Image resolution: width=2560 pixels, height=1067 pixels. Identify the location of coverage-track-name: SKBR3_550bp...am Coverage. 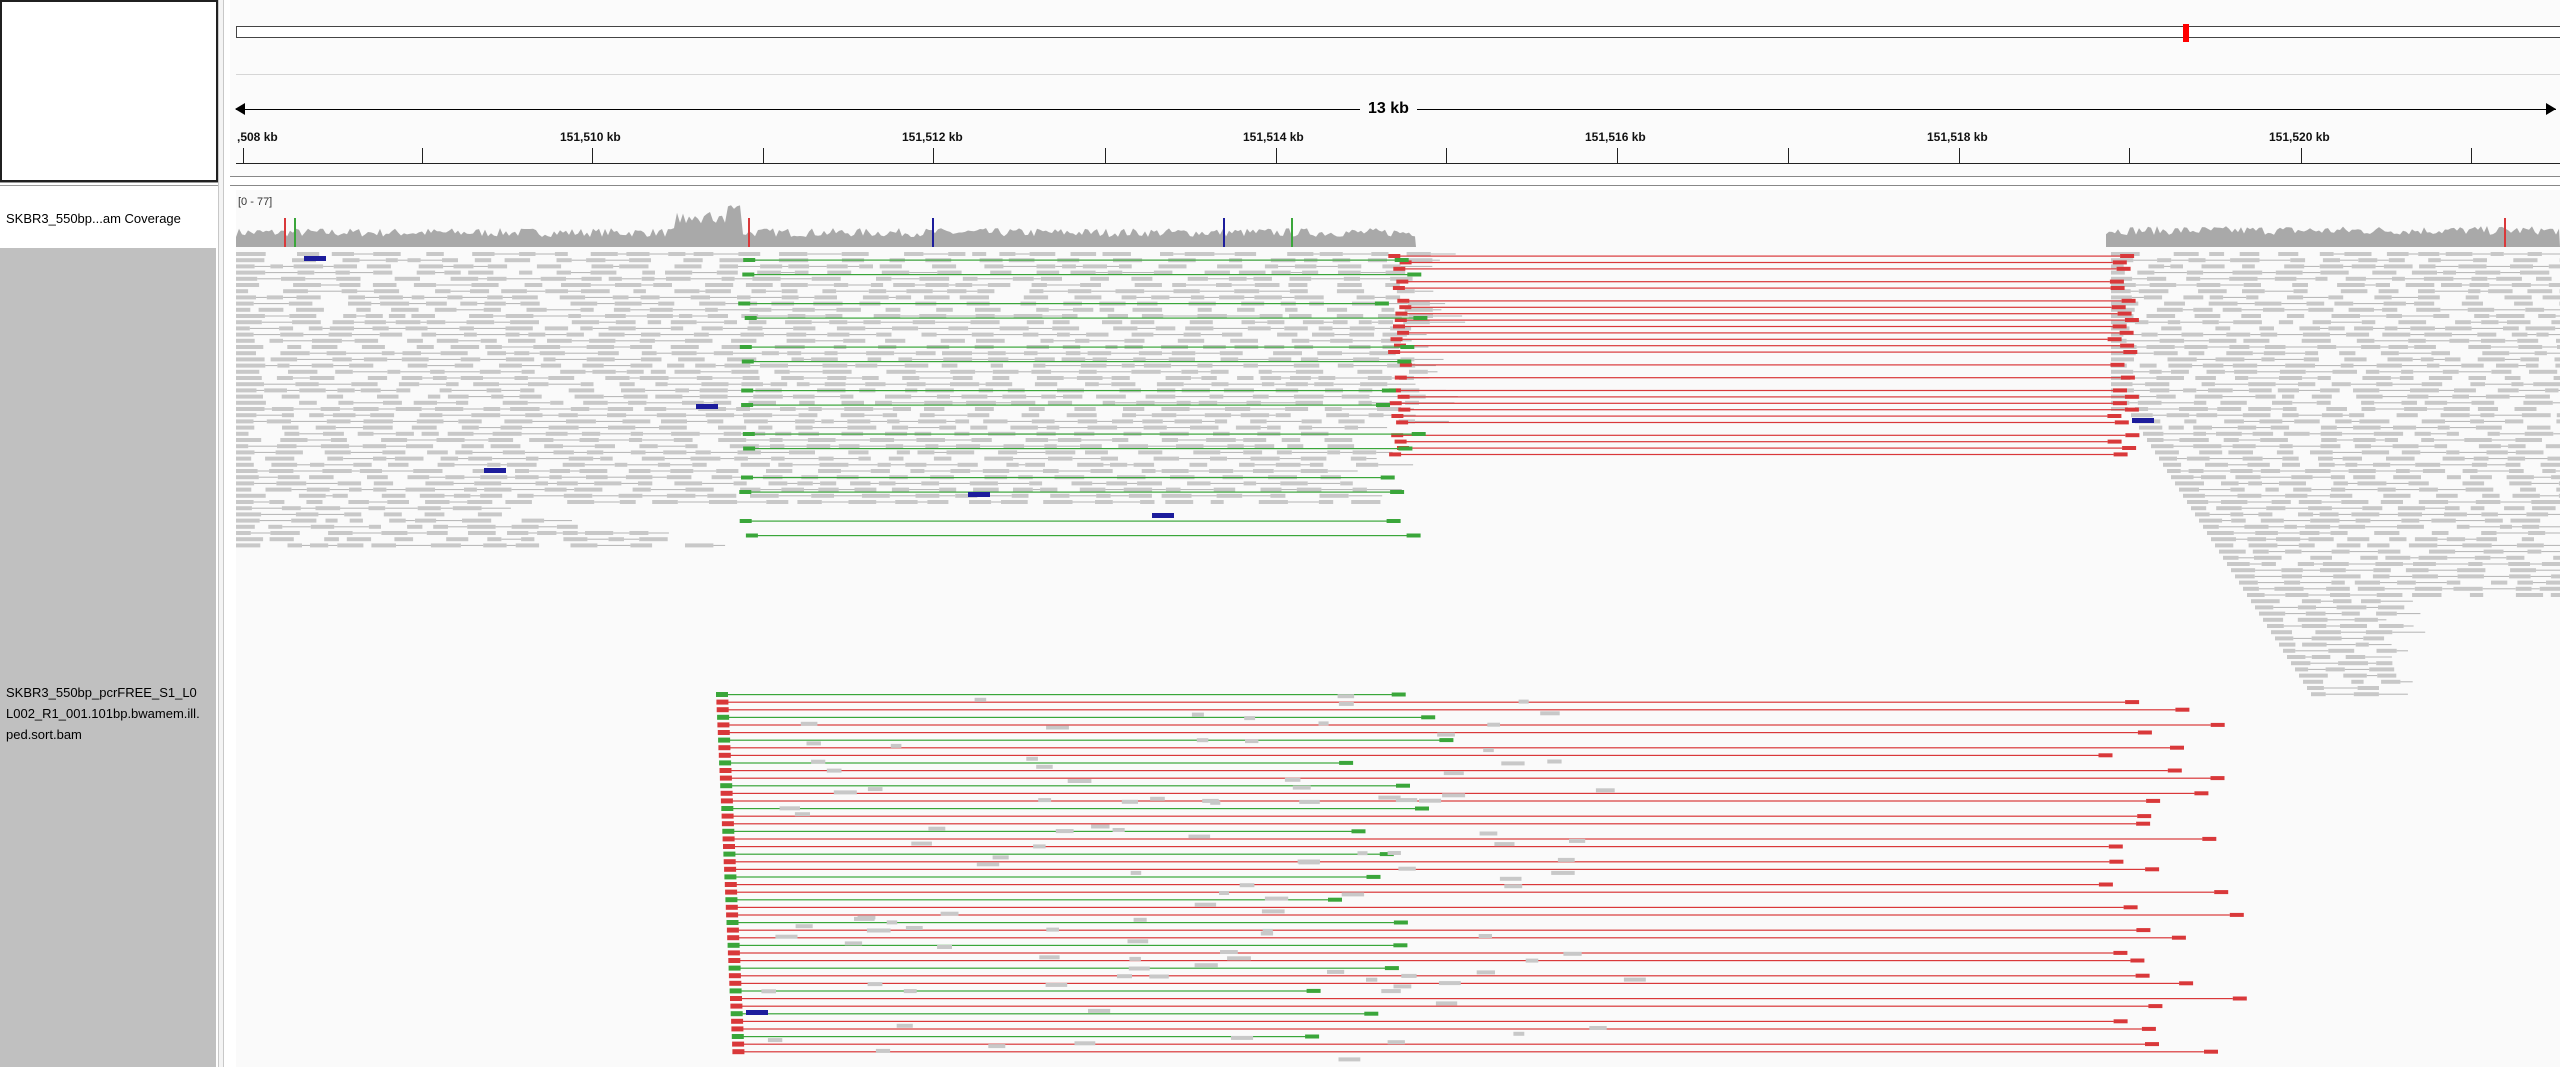
(108, 219).